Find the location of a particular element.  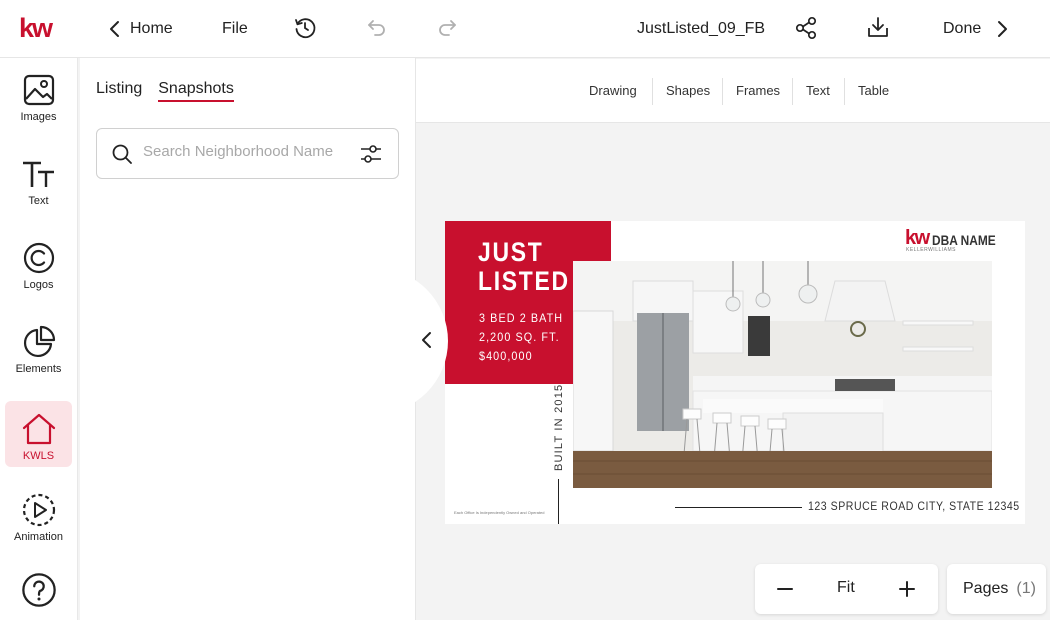

home-button: Home is located at coordinates (140, 29).